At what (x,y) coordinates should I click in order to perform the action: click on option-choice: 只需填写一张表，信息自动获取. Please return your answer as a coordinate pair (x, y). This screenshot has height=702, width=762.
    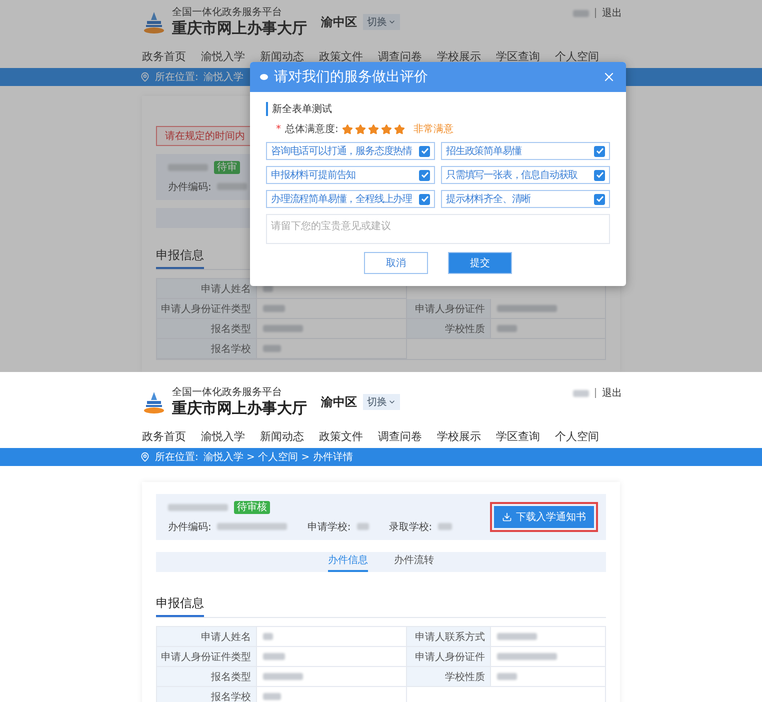
    Looking at the image, I should click on (525, 175).